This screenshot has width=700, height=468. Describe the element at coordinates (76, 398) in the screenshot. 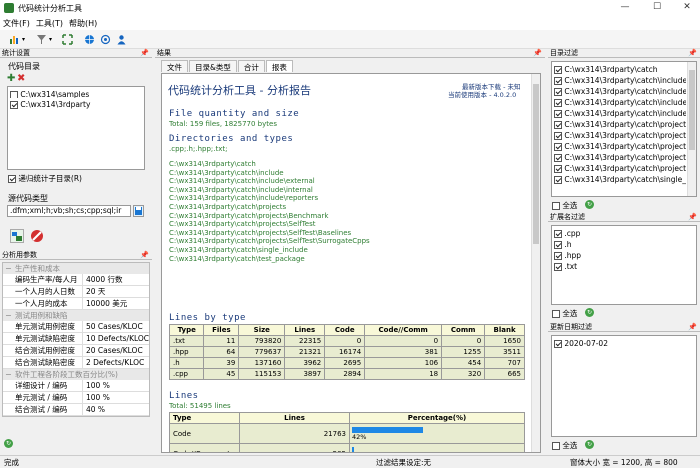

I see `property-row: 单元测试 / 编码 100 %` at that location.